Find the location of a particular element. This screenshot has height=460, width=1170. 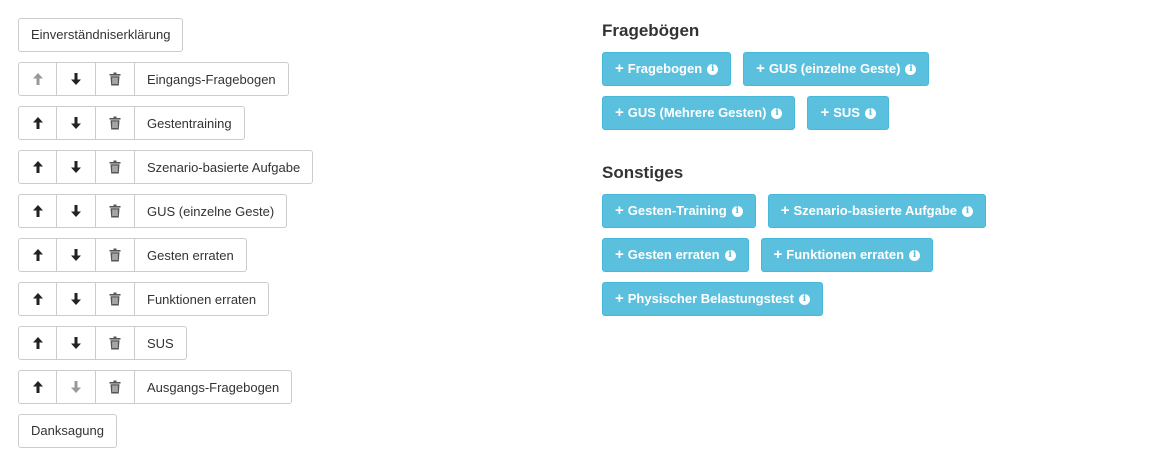

step-row: Gestentraining is located at coordinates (298, 123).